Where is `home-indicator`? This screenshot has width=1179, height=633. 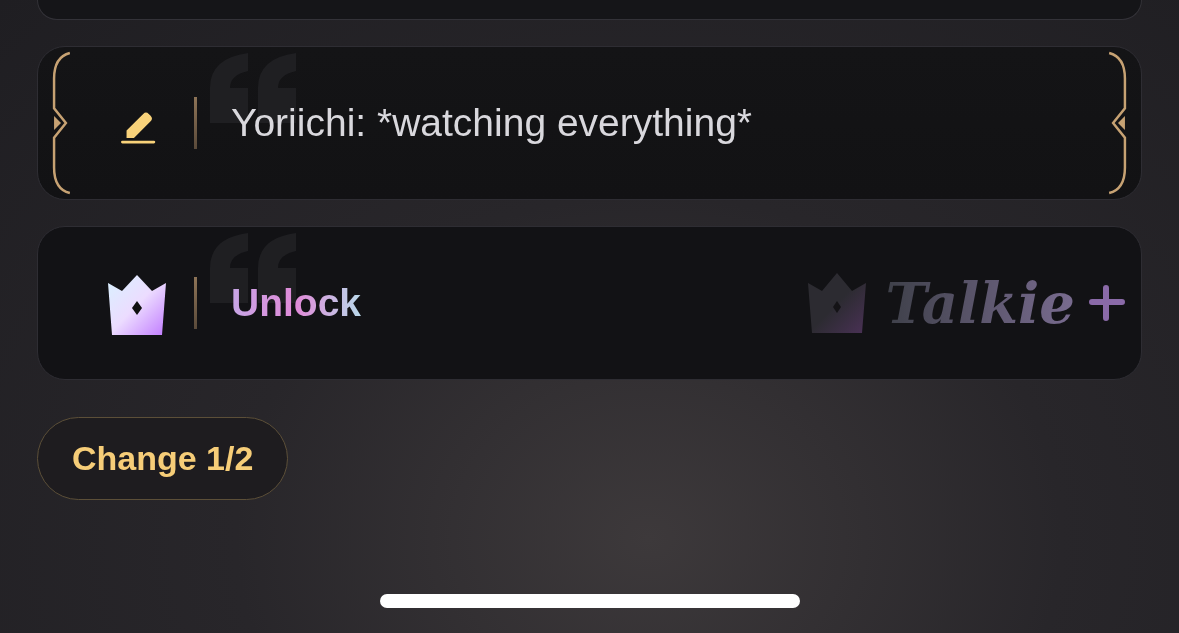
home-indicator is located at coordinates (590, 601).